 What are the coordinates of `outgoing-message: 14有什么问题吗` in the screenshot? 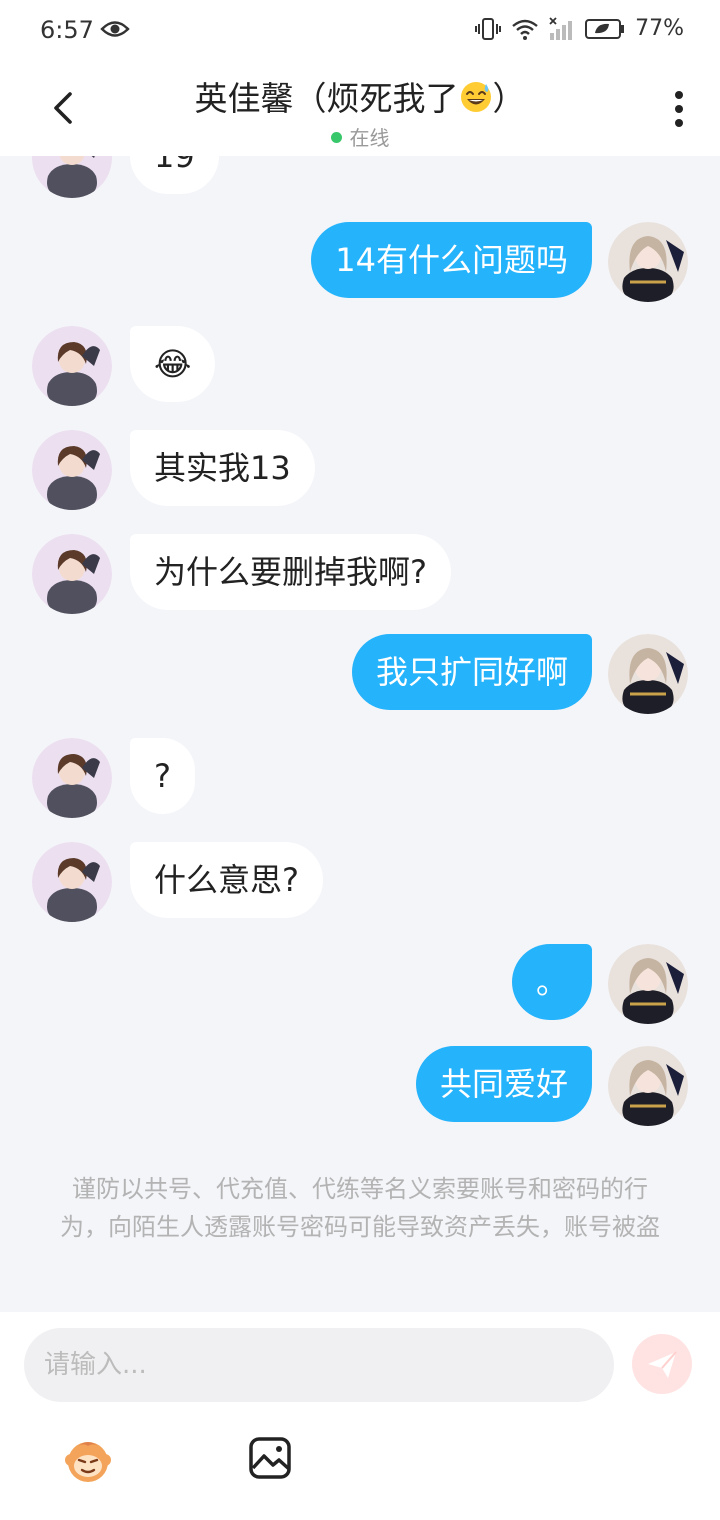 It's located at (451, 260).